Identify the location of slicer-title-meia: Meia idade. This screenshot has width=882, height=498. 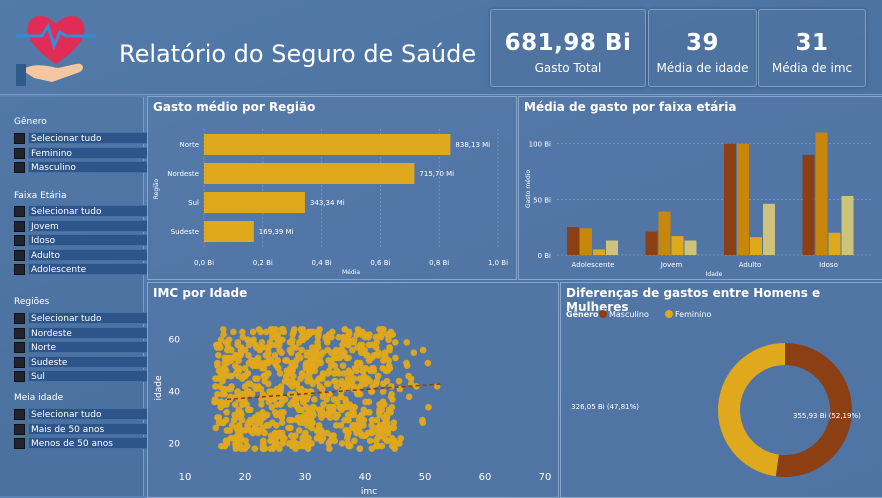
(39, 398).